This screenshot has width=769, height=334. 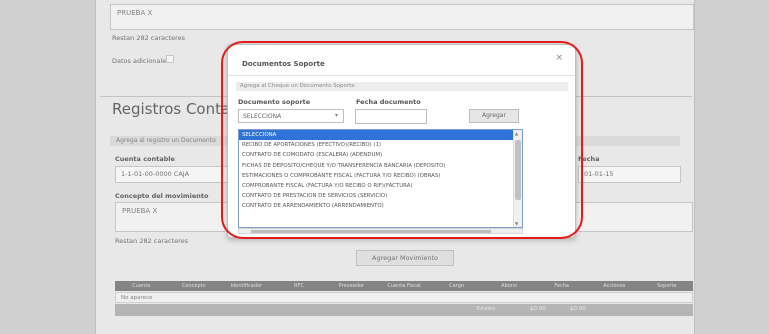 I want to click on close-icon: ×, so click(x=559, y=58).